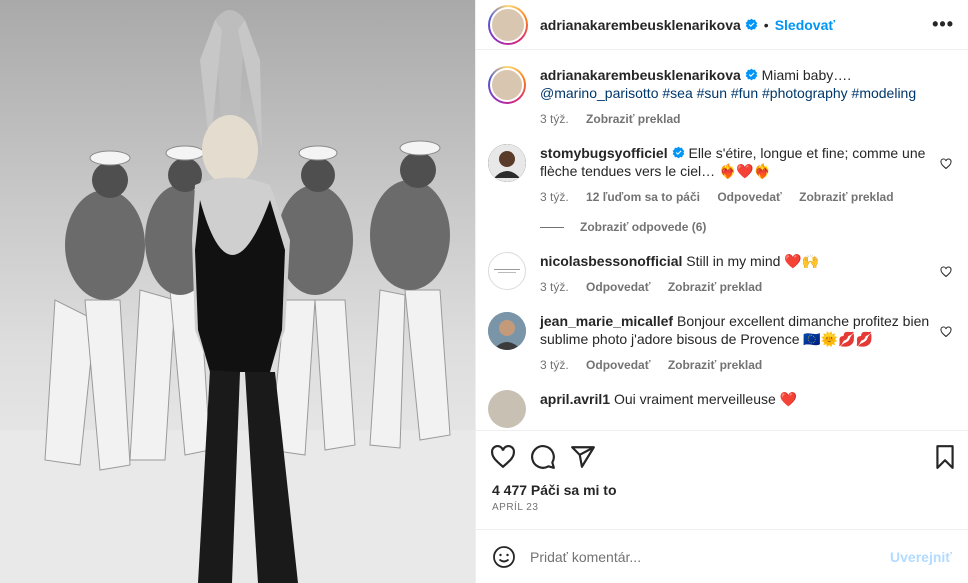 Image resolution: width=968 pixels, height=583 pixels. I want to click on post-comment-button: Uverejniť, so click(921, 557).